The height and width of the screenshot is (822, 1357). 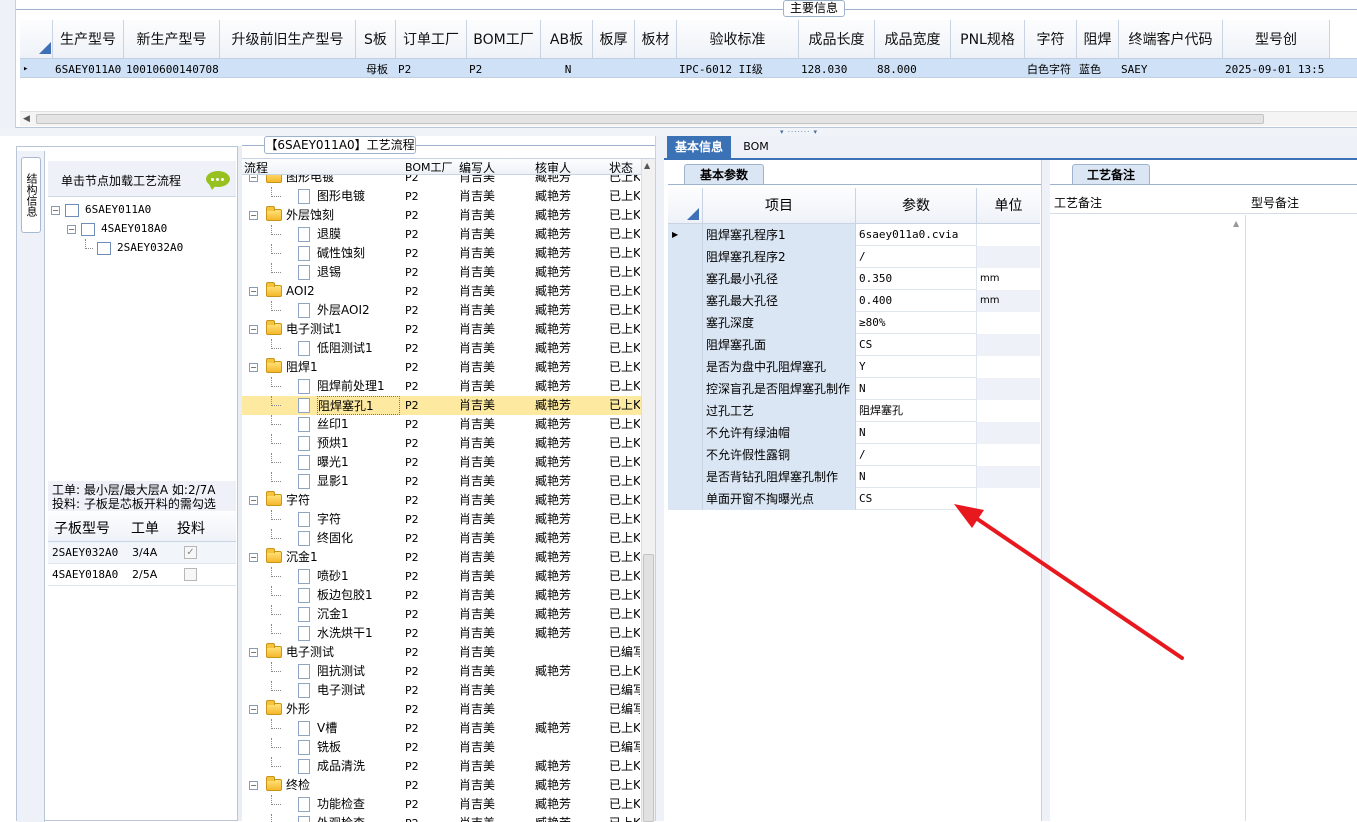 What do you see at coordinates (442, 196) in the screenshot?
I see `process-row: 图形电镀 P2 肖吉美 臧艳芳 已上KK` at bounding box center [442, 196].